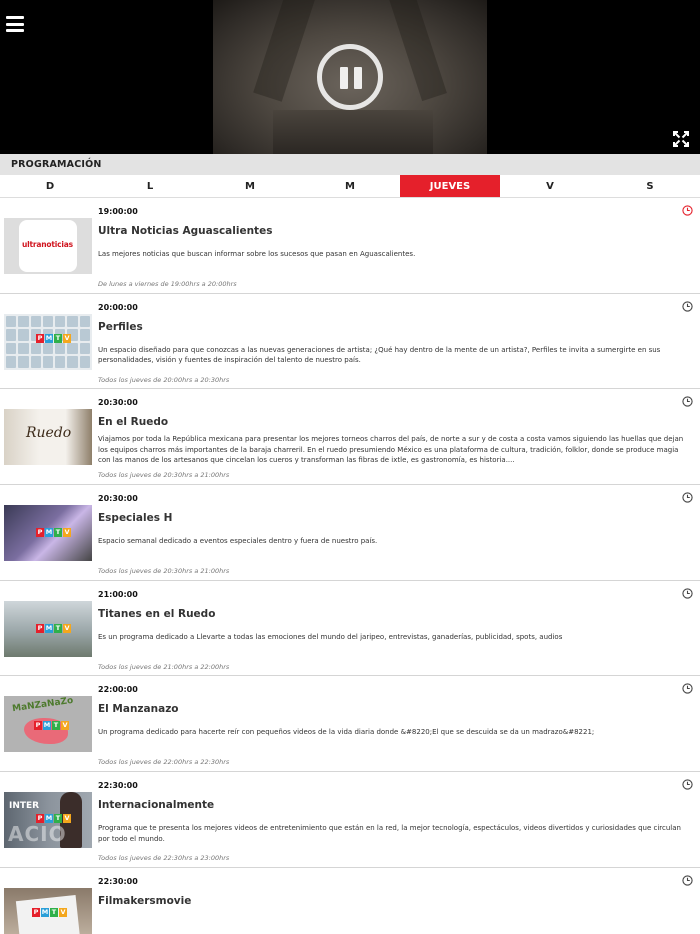 This screenshot has width=700, height=934. What do you see at coordinates (157, 613) in the screenshot?
I see `program-title: Titanes en el Ruedo` at bounding box center [157, 613].